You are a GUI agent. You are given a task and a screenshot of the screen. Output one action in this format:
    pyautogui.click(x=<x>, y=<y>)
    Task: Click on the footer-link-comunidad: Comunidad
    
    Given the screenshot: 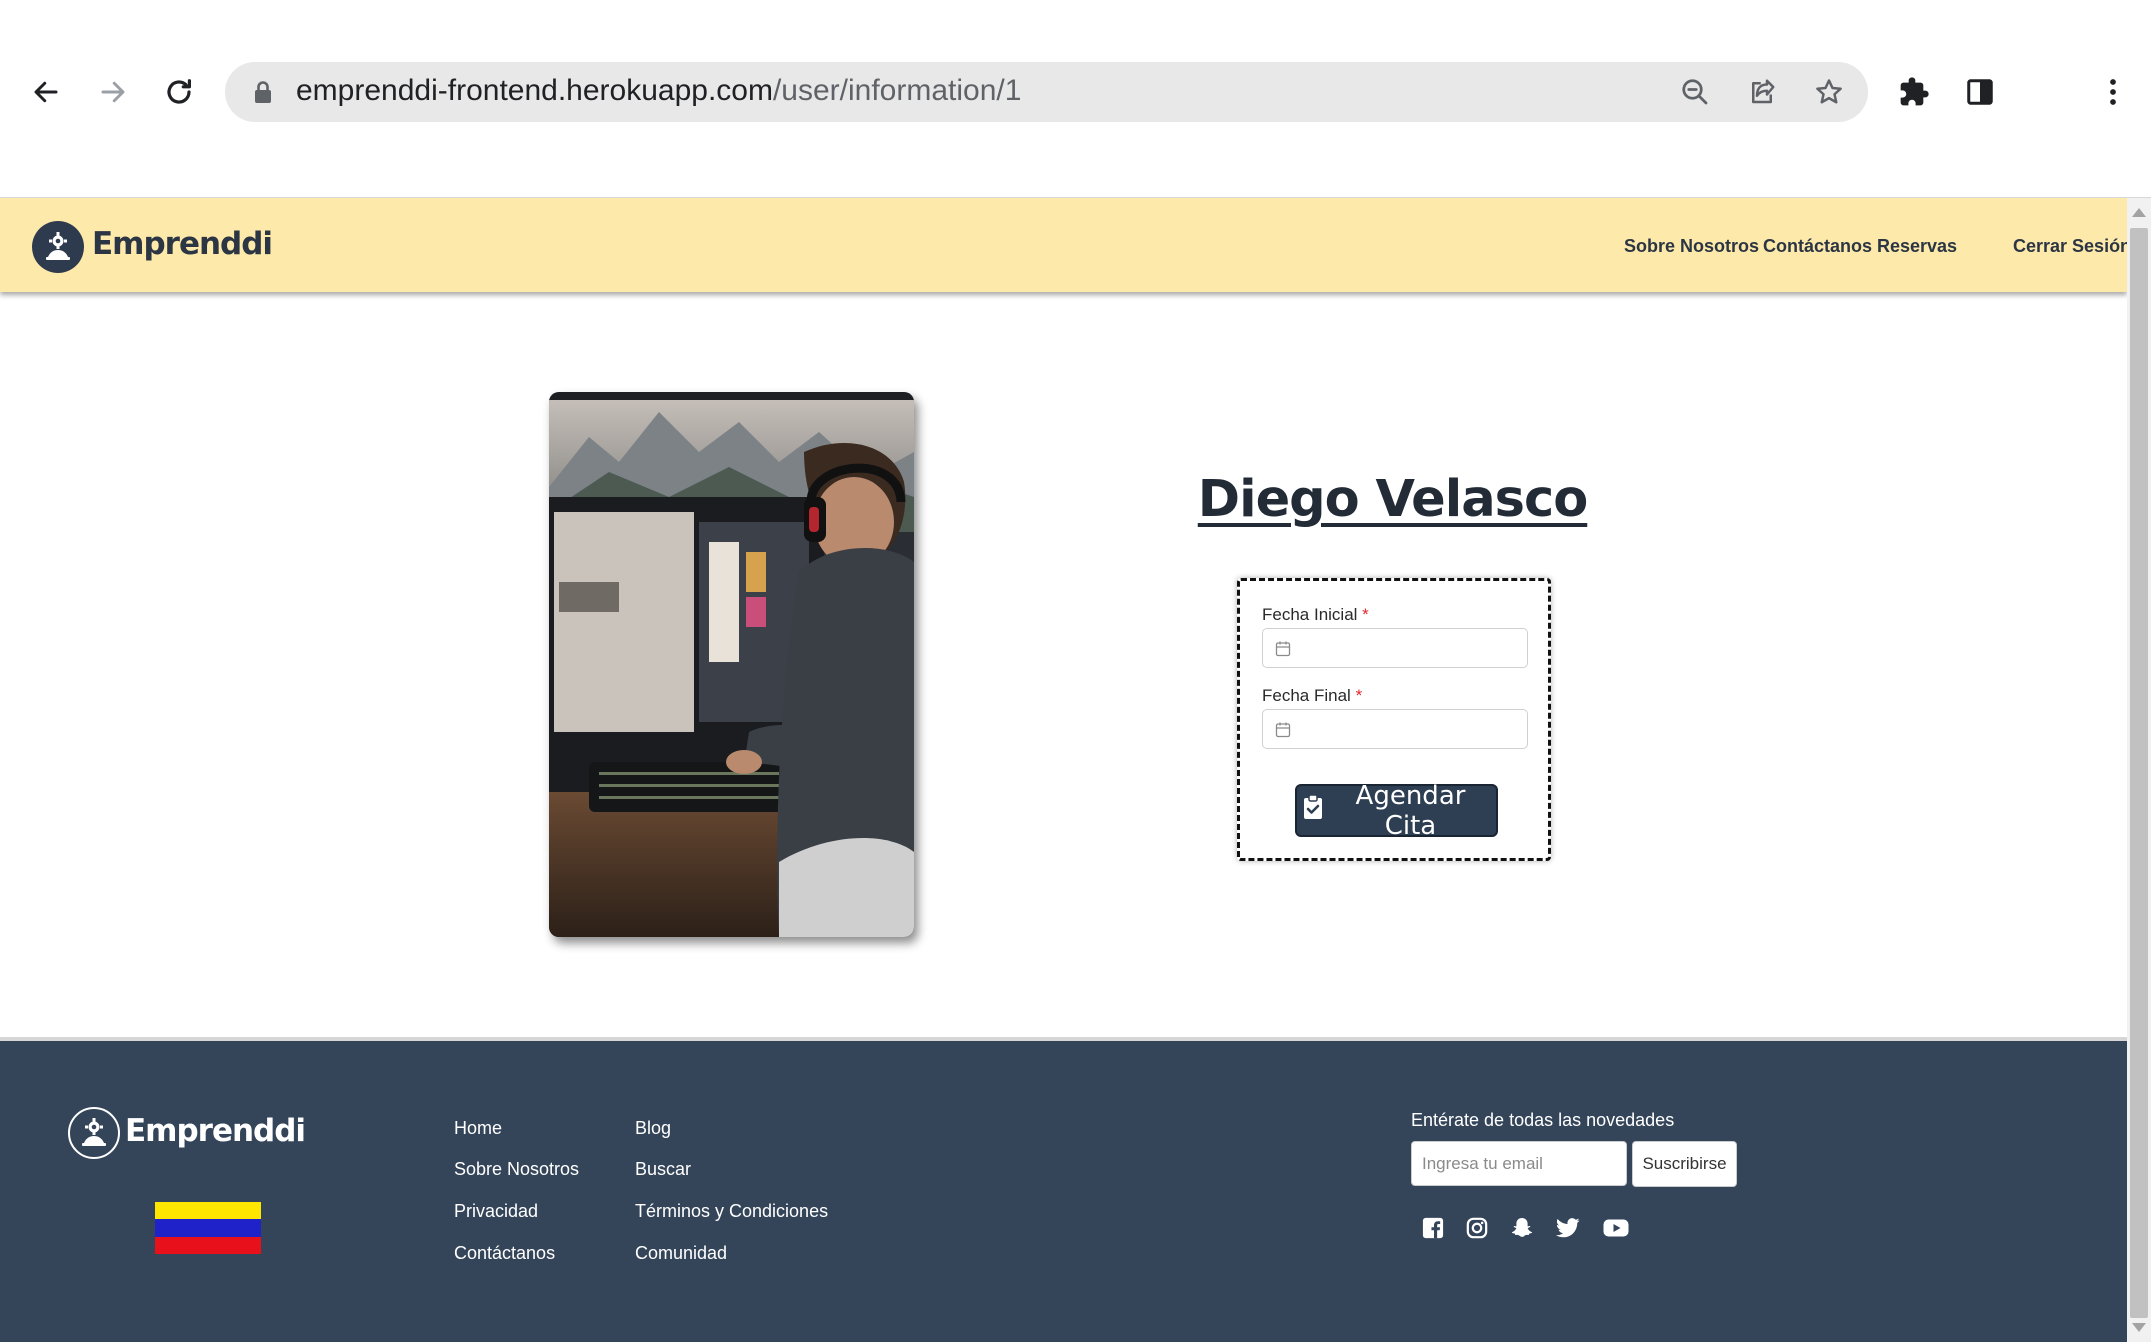 What is the action you would take?
    pyautogui.click(x=681, y=1253)
    